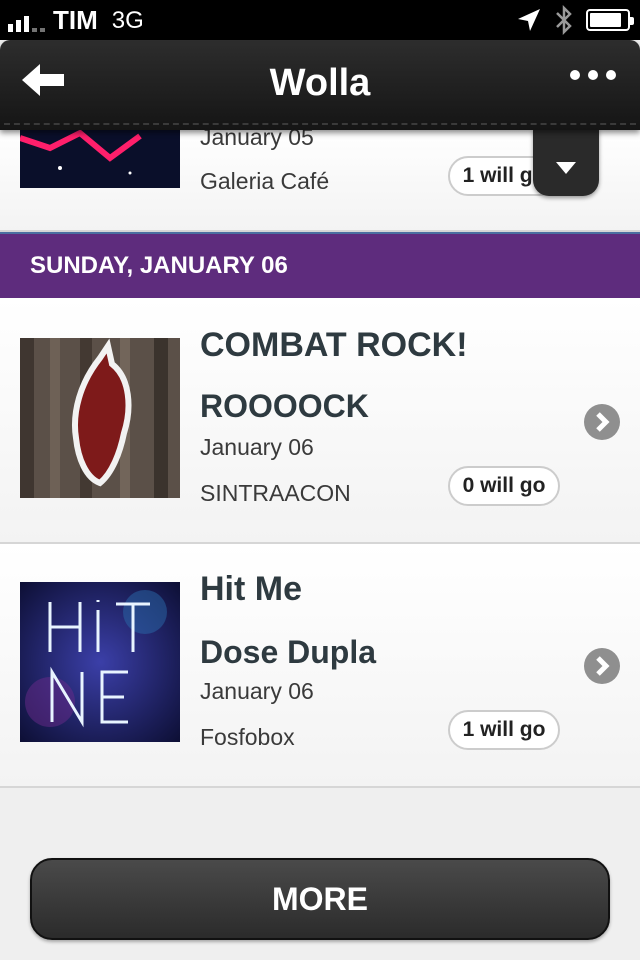 The image size is (640, 960). What do you see at coordinates (320, 899) in the screenshot?
I see `more-button: MORE` at bounding box center [320, 899].